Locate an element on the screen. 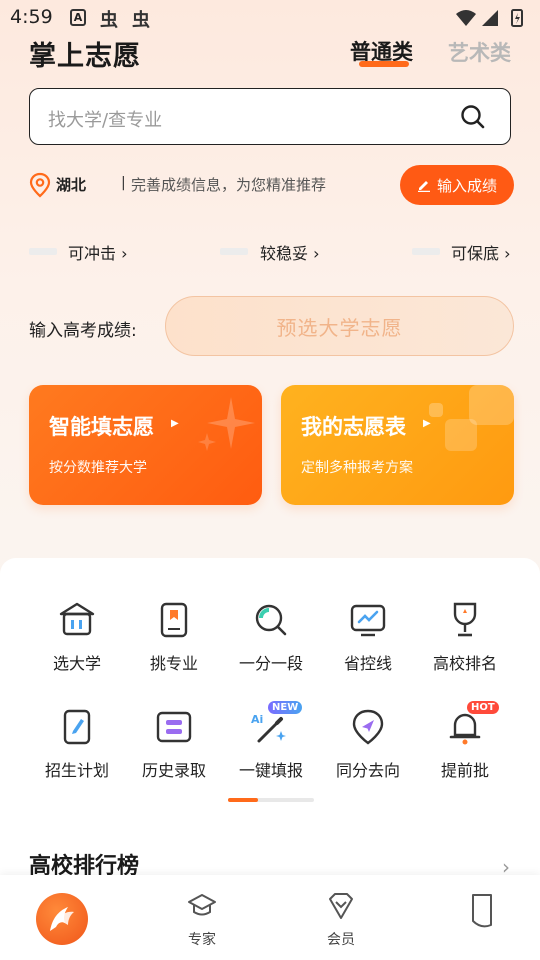 The width and height of the screenshot is (540, 960). grid-item-history-admission: 历史录取 is located at coordinates (174, 744).